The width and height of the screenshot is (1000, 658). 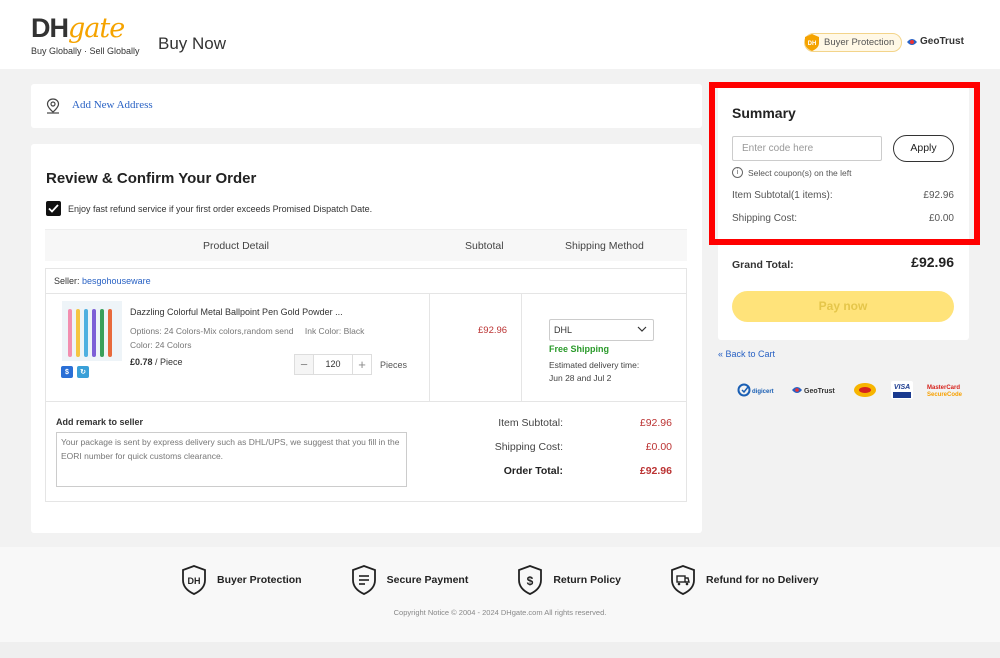 I want to click on summary-shipping-label: Shipping Cost:, so click(x=765, y=218).